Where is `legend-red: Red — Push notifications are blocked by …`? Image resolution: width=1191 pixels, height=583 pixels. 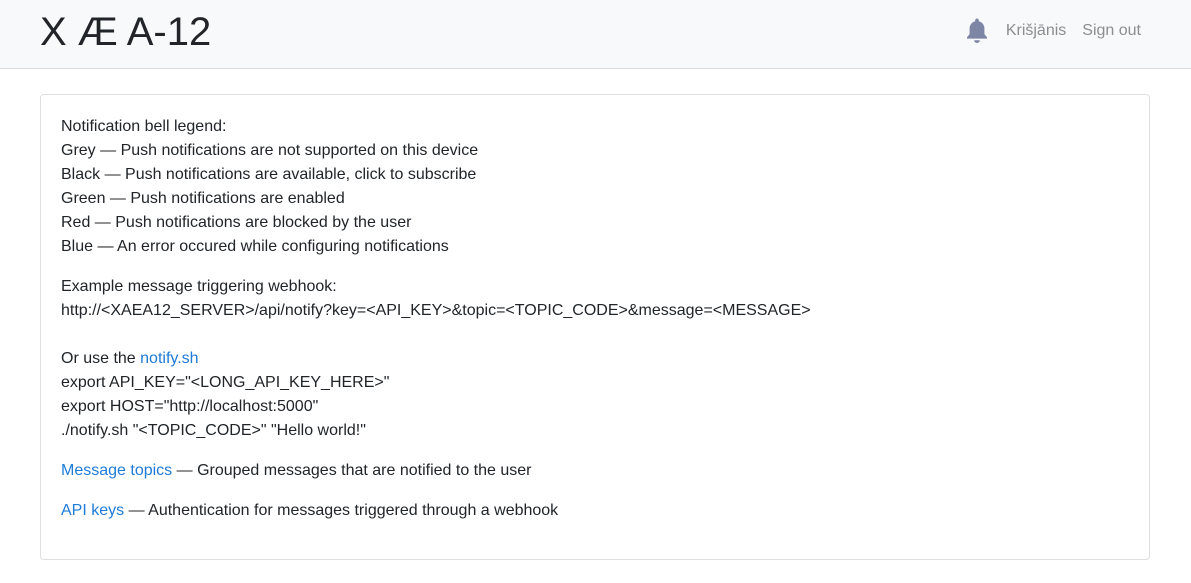
legend-red: Red — Push notifications are blocked by … is located at coordinates (236, 222).